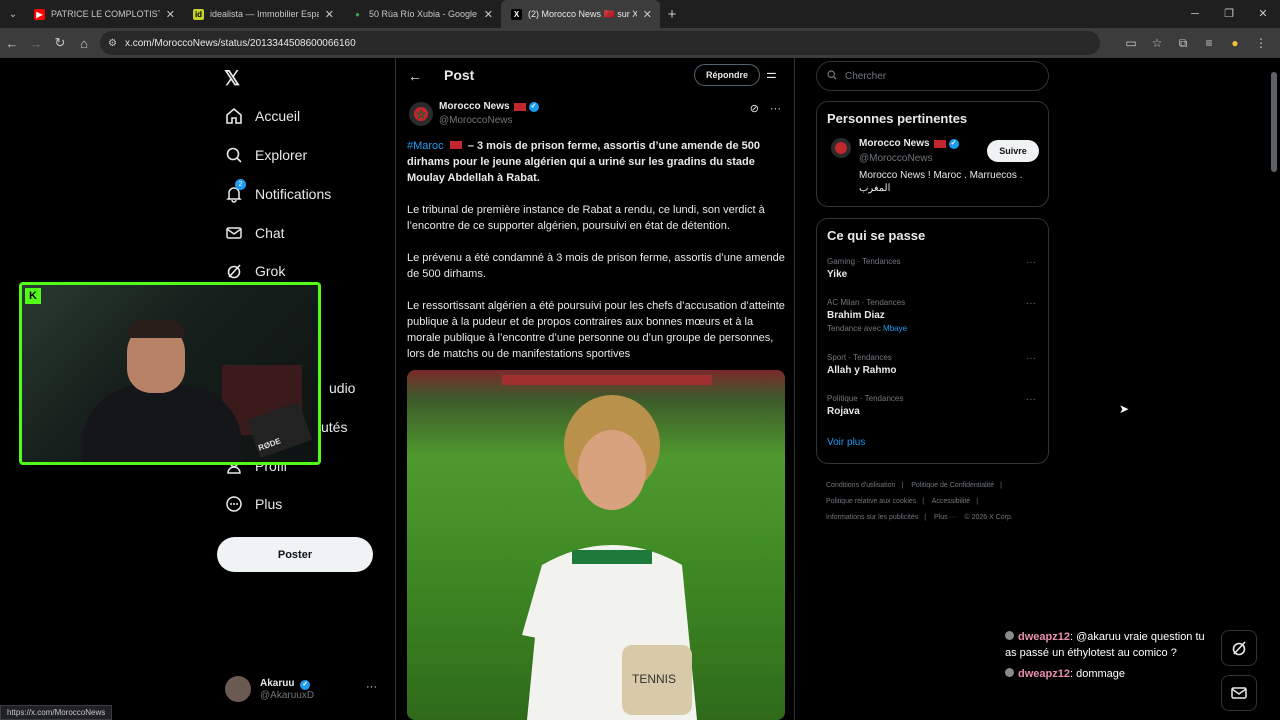 The width and height of the screenshot is (1280, 720). Describe the element at coordinates (1183, 43) in the screenshot. I see `extensions-icon: ⧉` at that location.